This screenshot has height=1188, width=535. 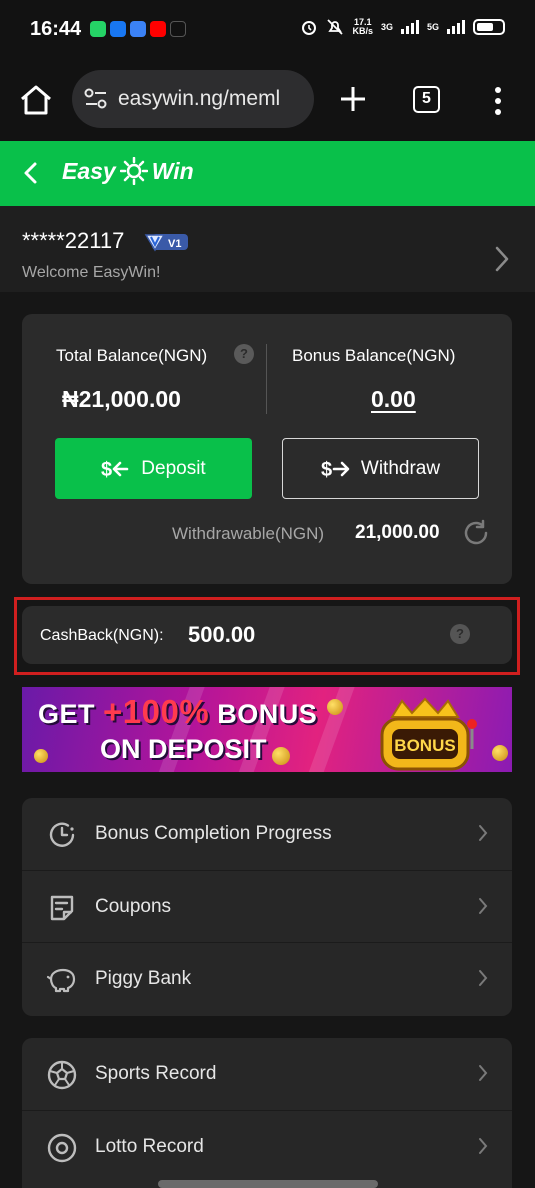 What do you see at coordinates (222, 634) in the screenshot?
I see `cashback-value: 500.00` at bounding box center [222, 634].